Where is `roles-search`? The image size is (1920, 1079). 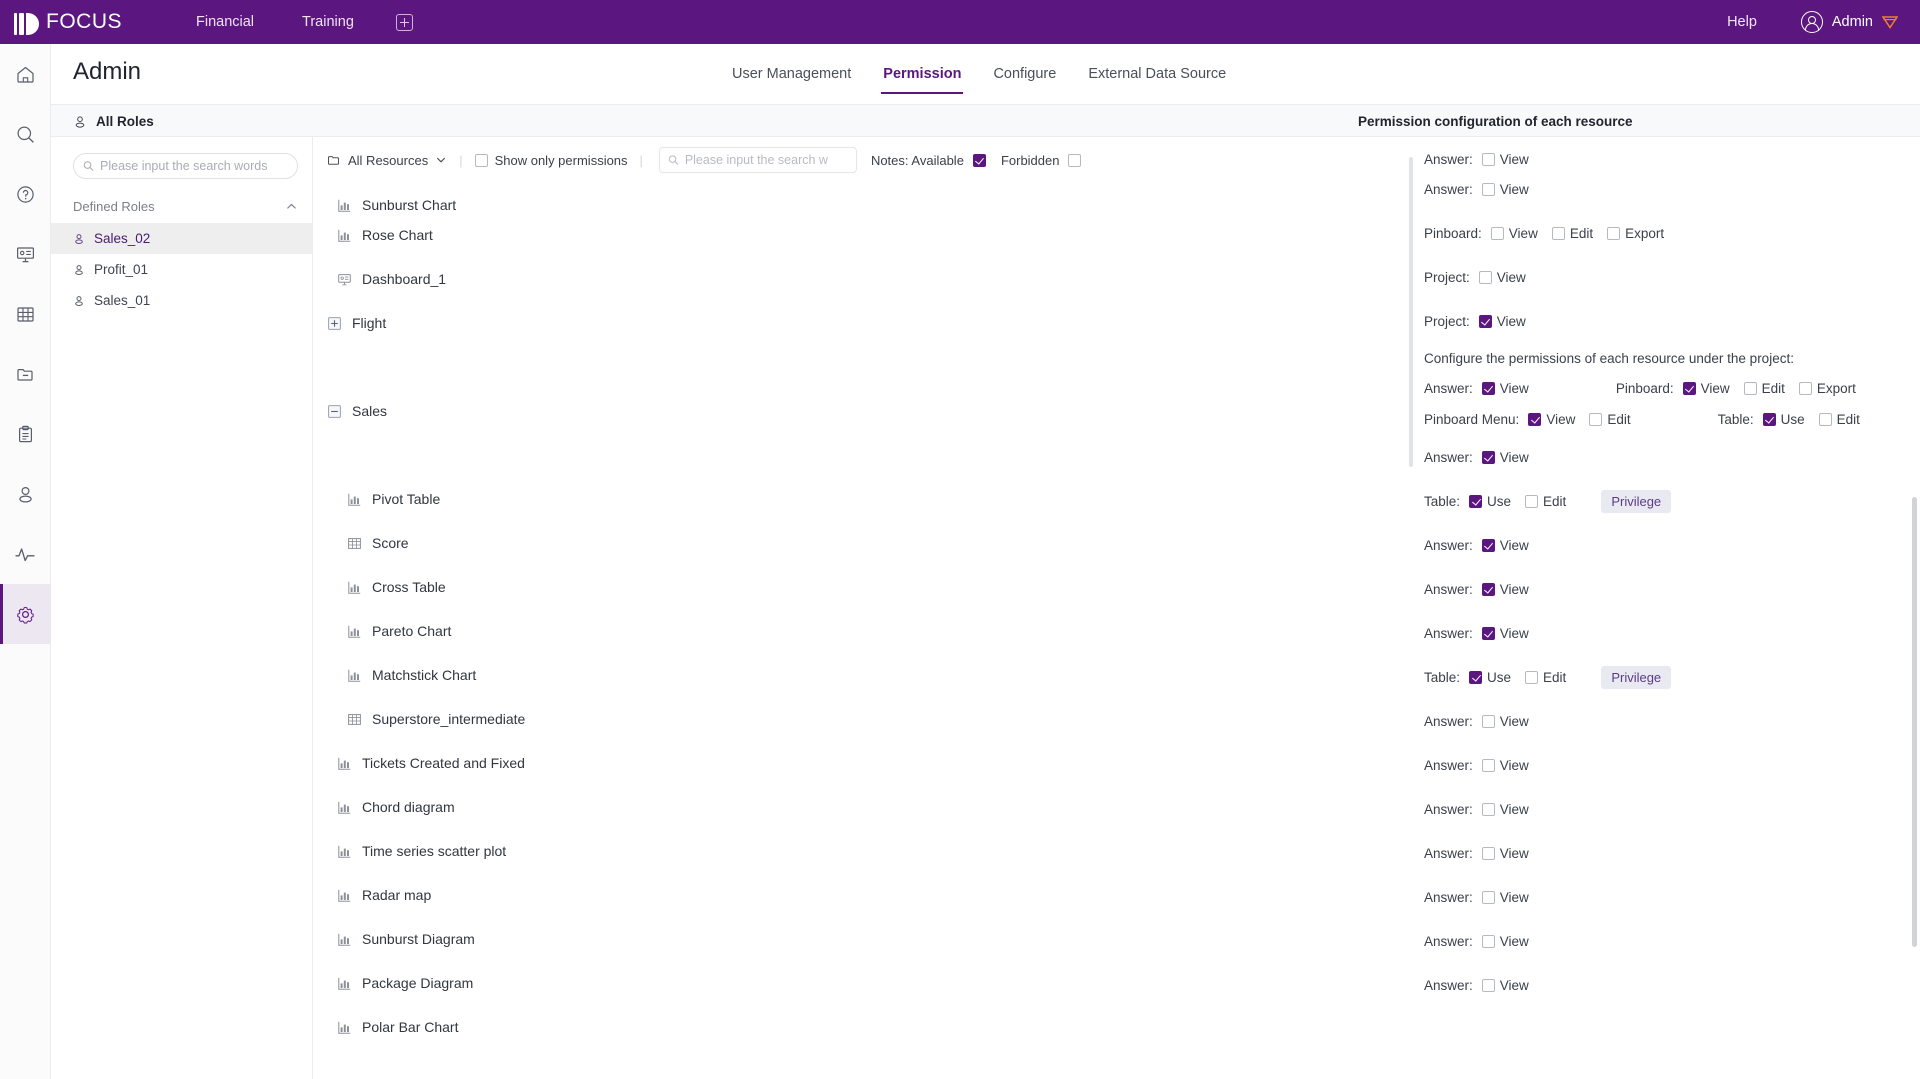 roles-search is located at coordinates (185, 166).